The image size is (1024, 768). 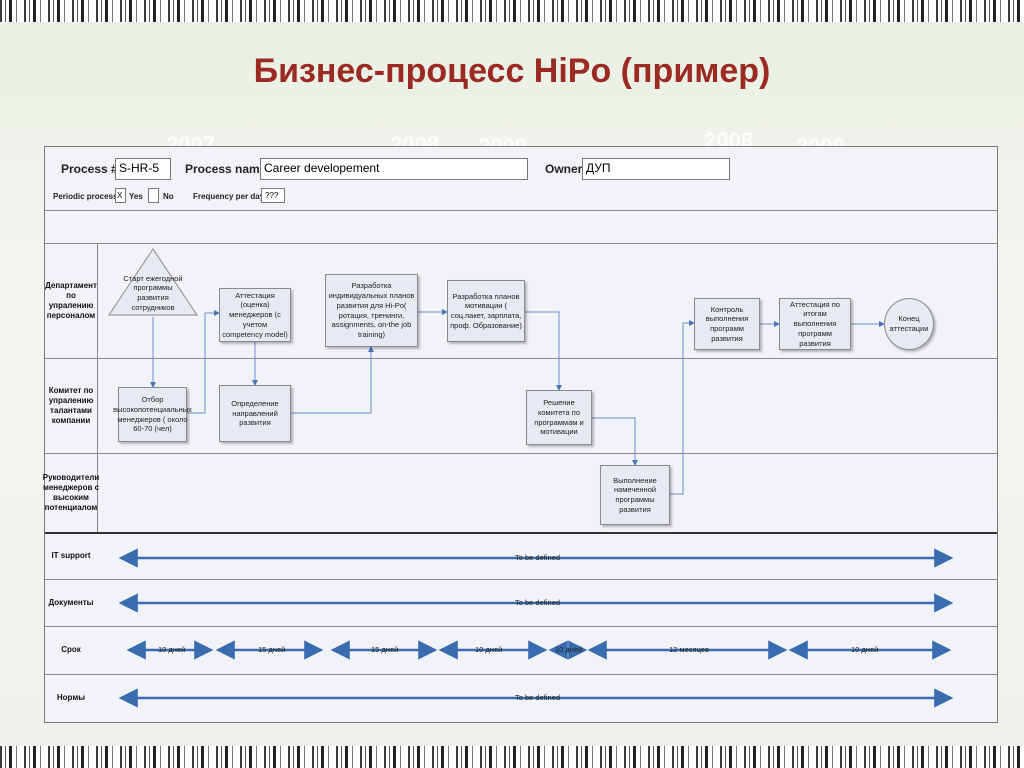 I want to click on node-directions: Определение направлений развития, so click(x=255, y=413).